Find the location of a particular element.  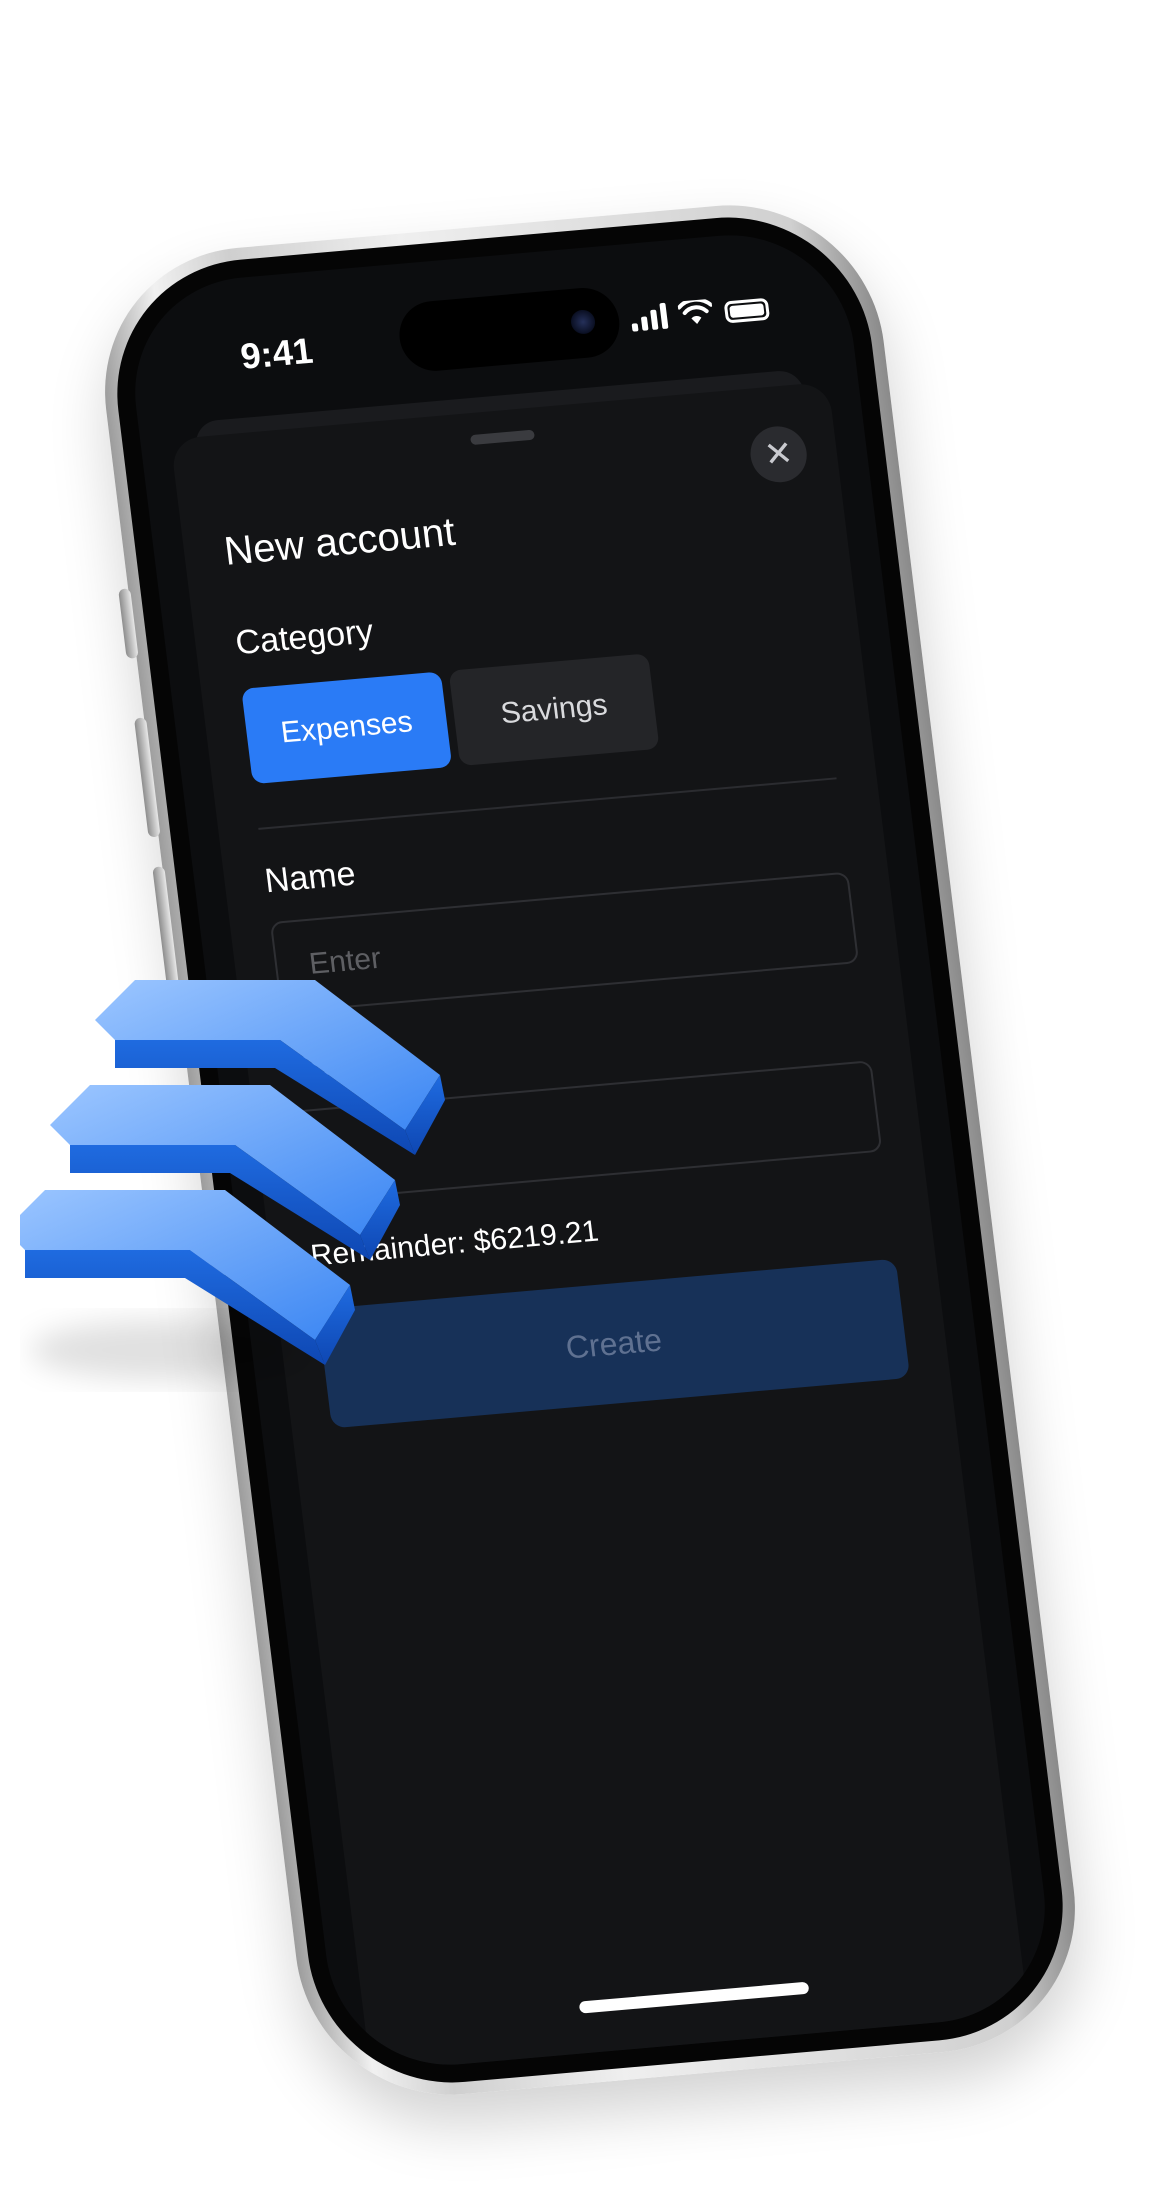

category-segmented-control: Expenses Savings is located at coordinates (450, 719).